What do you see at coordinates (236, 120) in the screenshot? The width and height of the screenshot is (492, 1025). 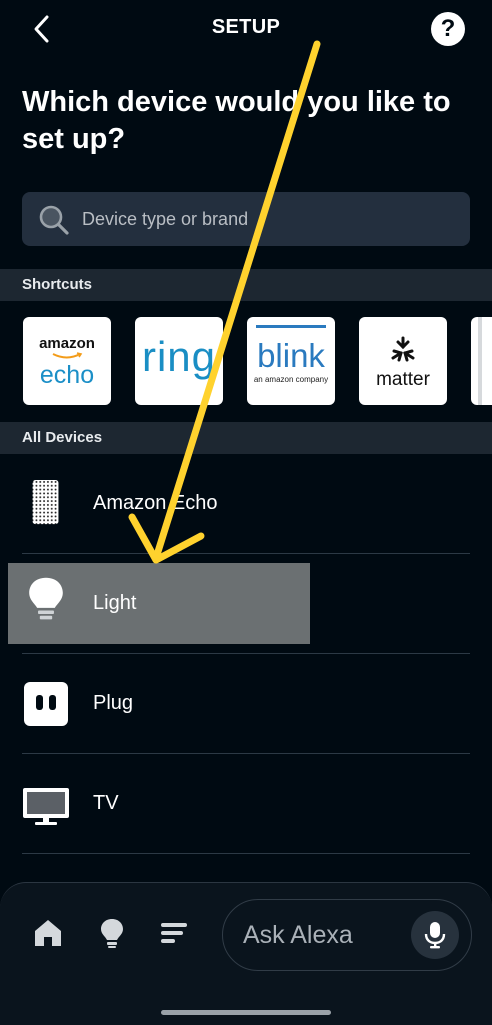 I see `page-title: Which device would you like to set up?` at bounding box center [236, 120].